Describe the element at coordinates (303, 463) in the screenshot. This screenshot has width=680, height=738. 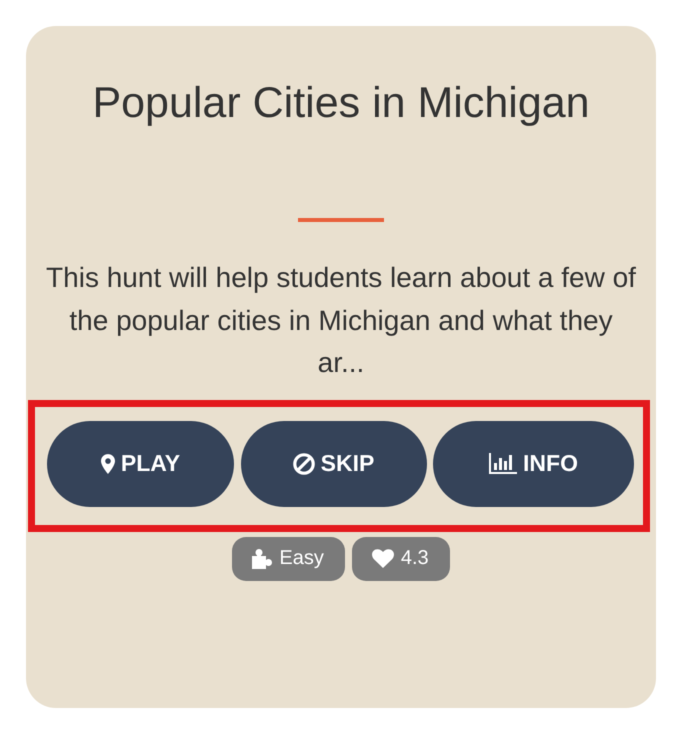
I see `ban-icon` at that location.